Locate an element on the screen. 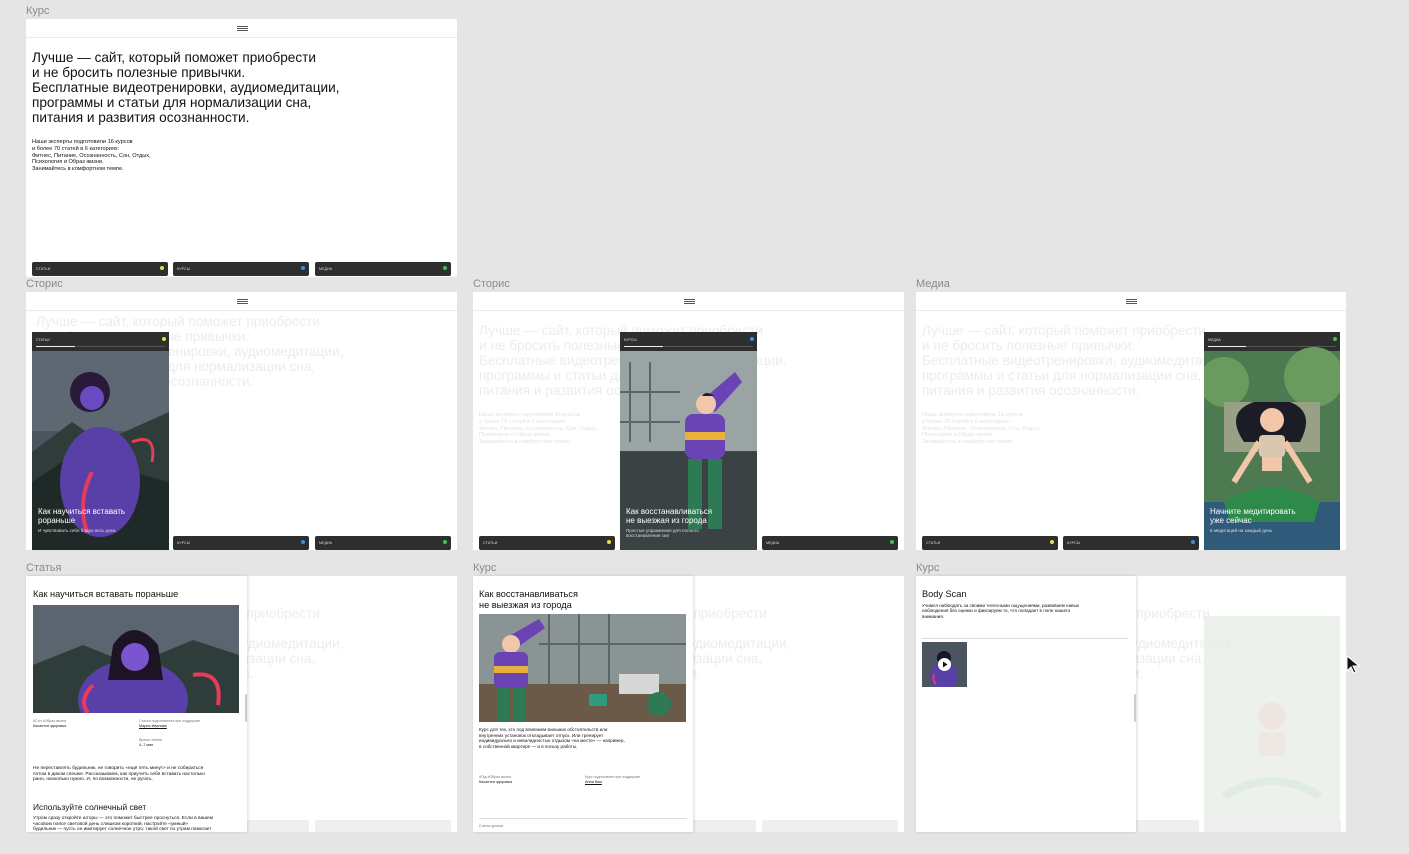 Image resolution: width=1409 pixels, height=854 pixels. course-footer-label: Статьи уроков is located at coordinates (491, 826).